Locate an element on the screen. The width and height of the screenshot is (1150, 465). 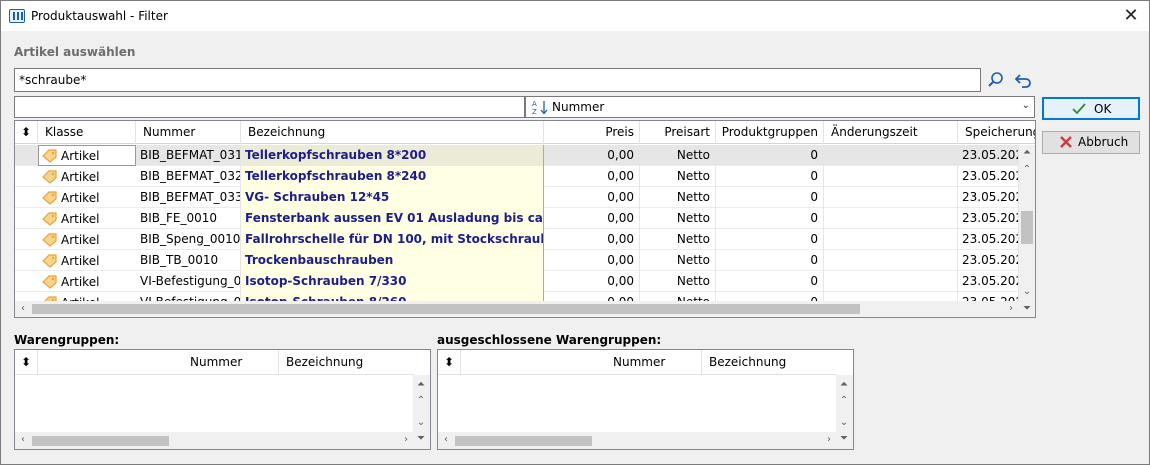
quick-filter-input is located at coordinates (269, 107).